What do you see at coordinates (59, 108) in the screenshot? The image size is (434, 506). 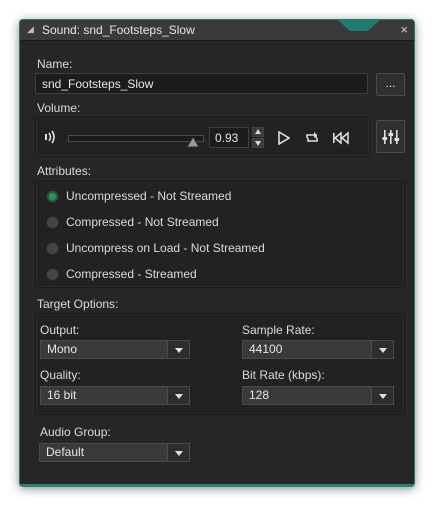 I see `volume-label: Volume:` at bounding box center [59, 108].